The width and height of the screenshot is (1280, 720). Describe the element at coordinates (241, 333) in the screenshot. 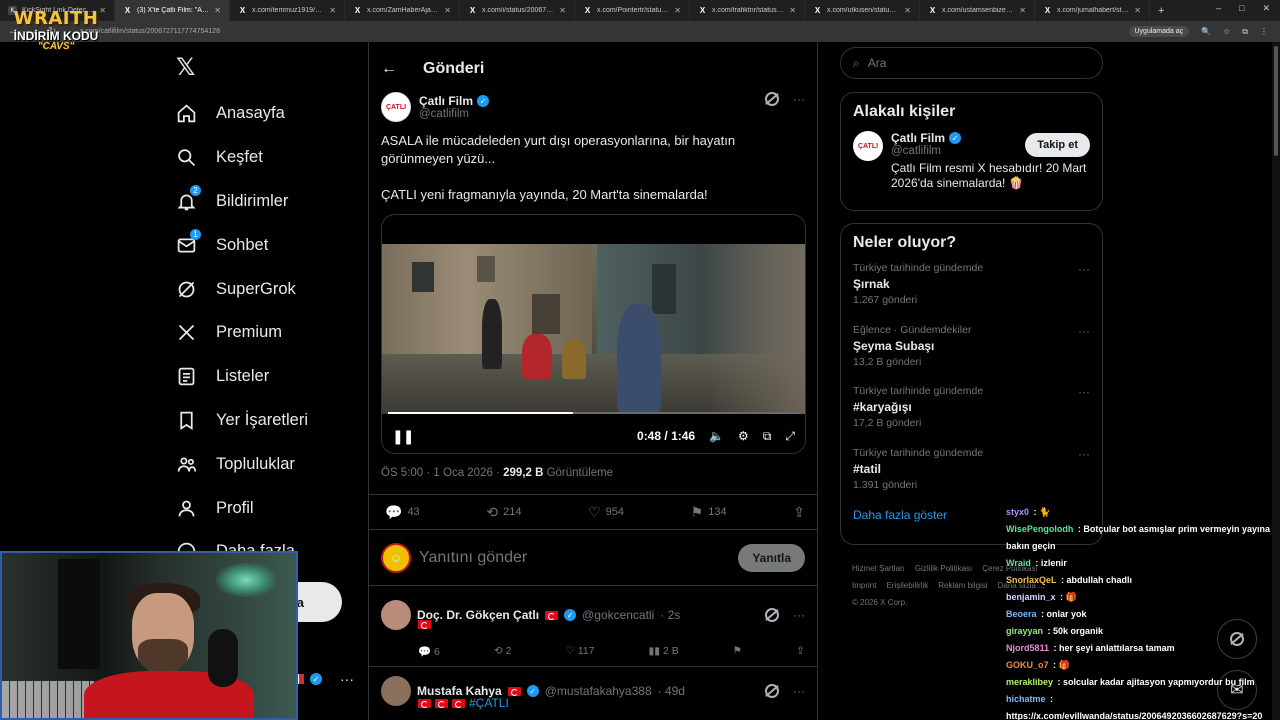

I see `sidebar-item-premium: Premium` at that location.